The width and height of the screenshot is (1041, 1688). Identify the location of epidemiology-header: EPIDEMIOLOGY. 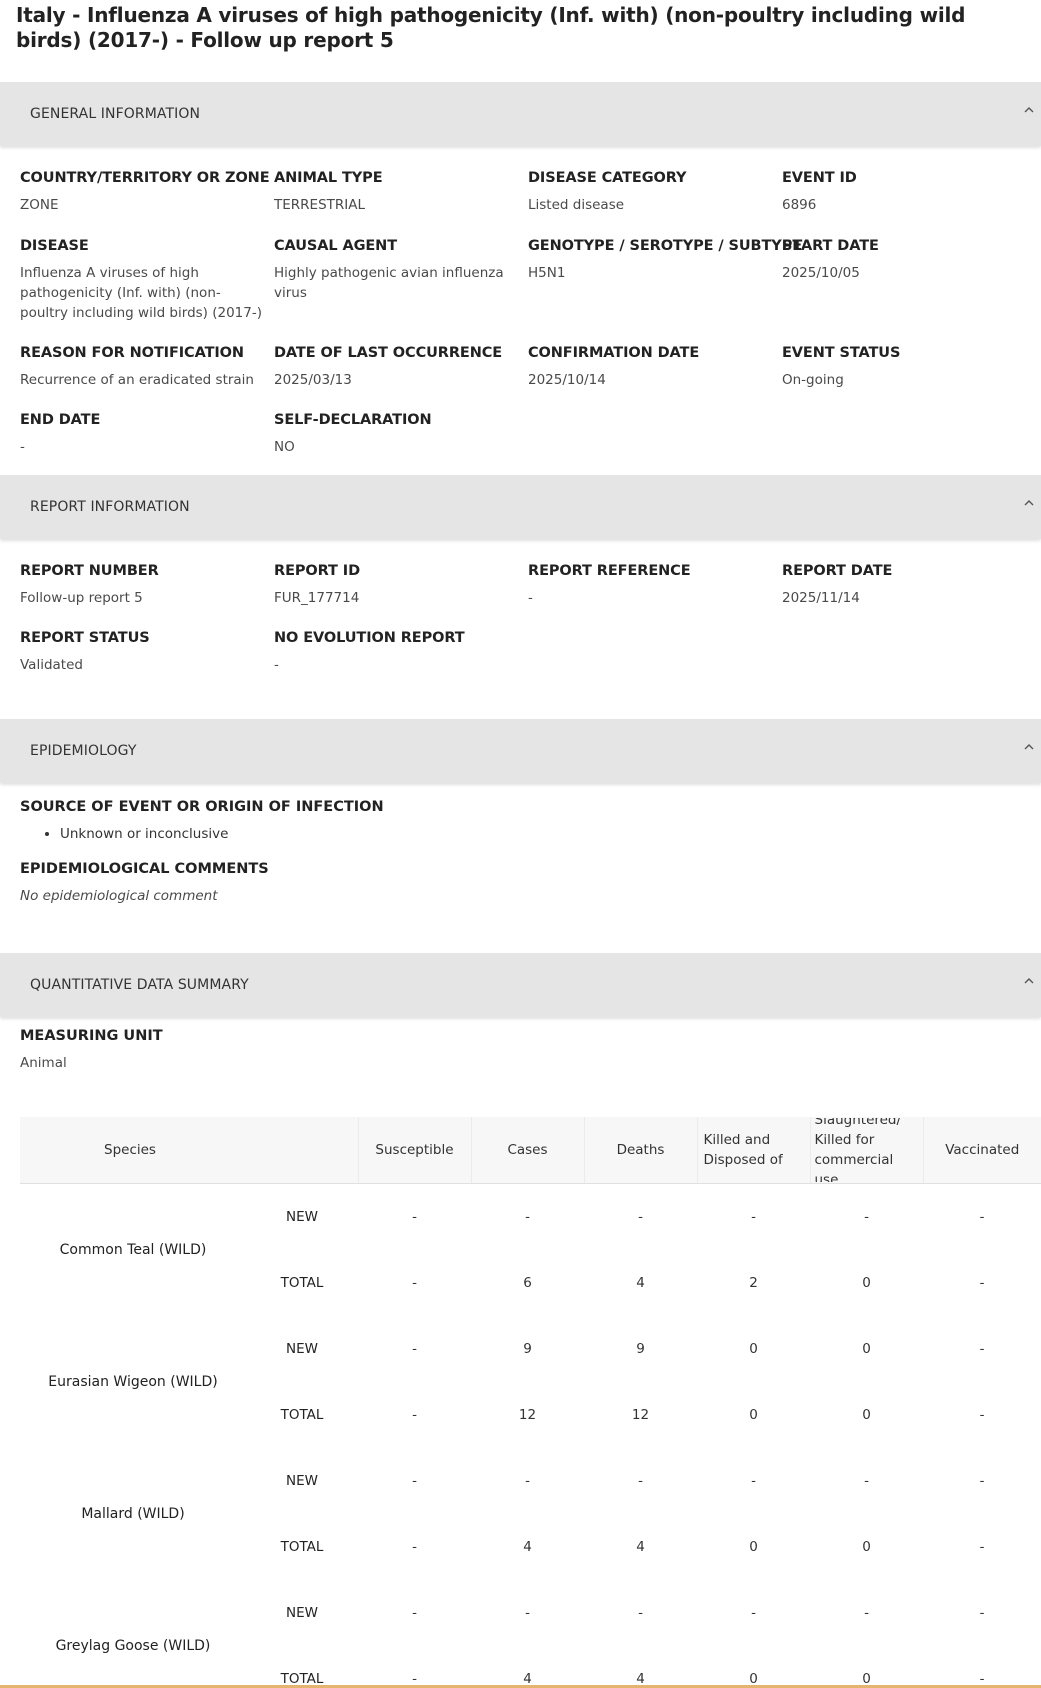
(520, 751).